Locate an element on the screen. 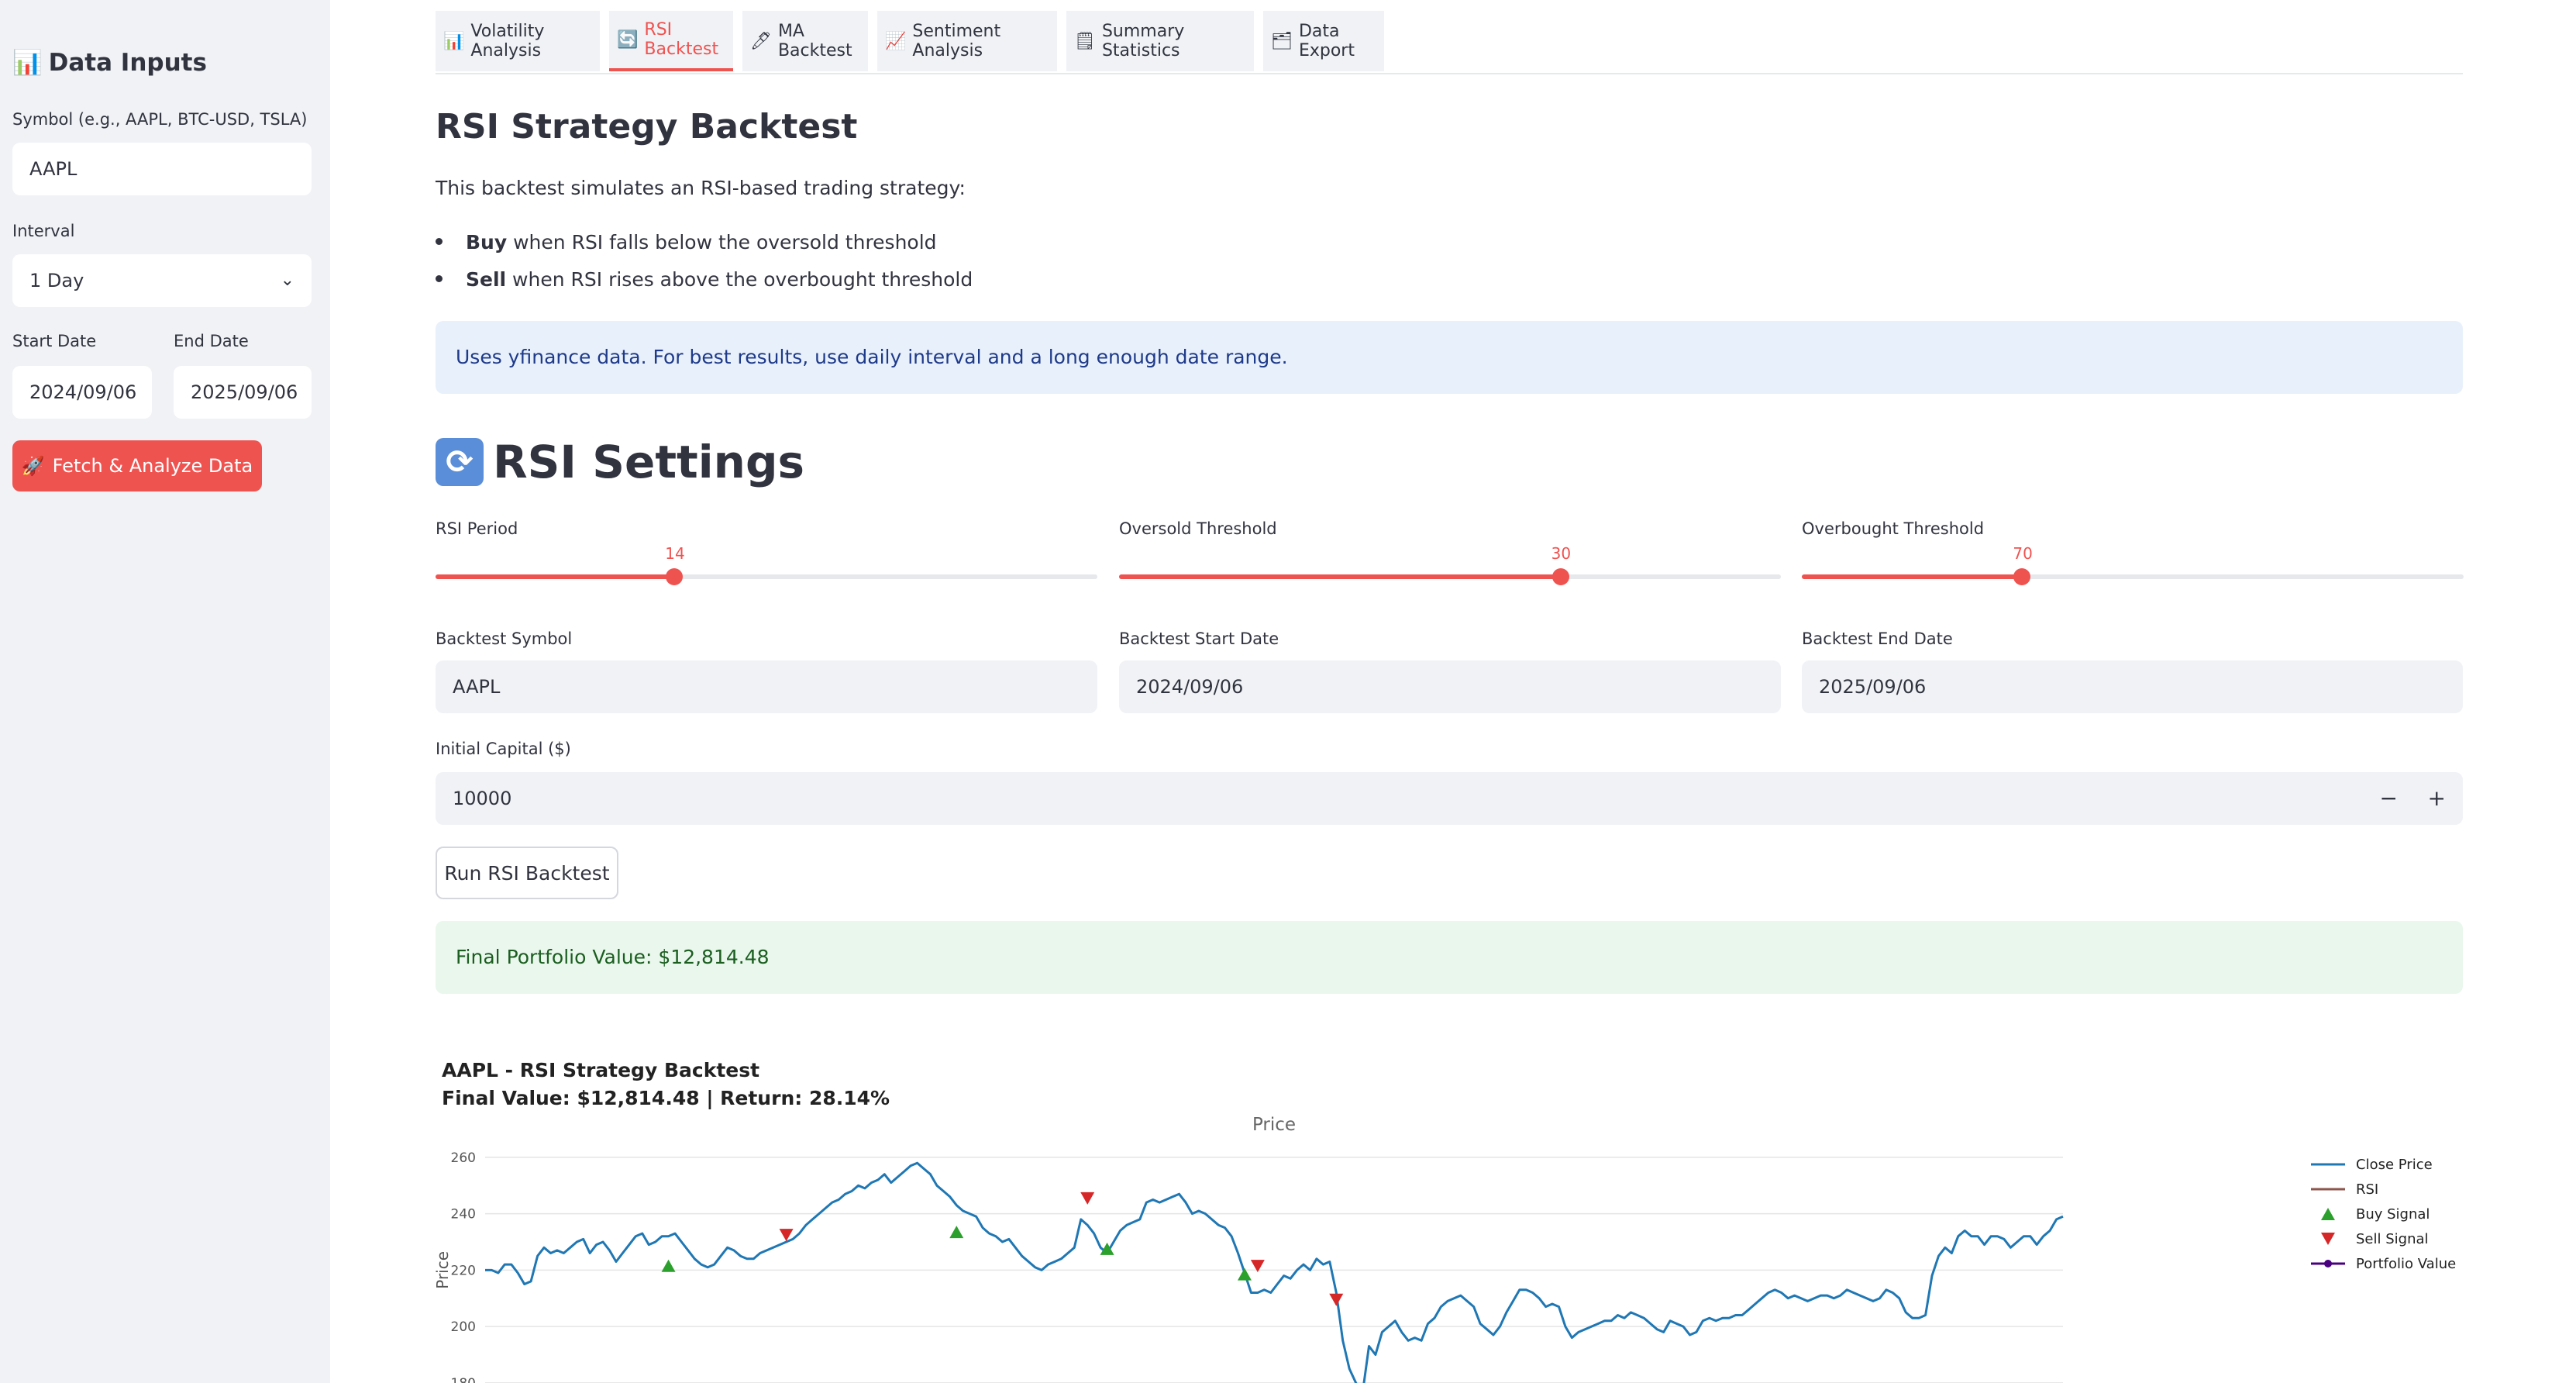 Image resolution: width=2576 pixels, height=1383 pixels. legend-item: Sell Signal is located at coordinates (2383, 1238).